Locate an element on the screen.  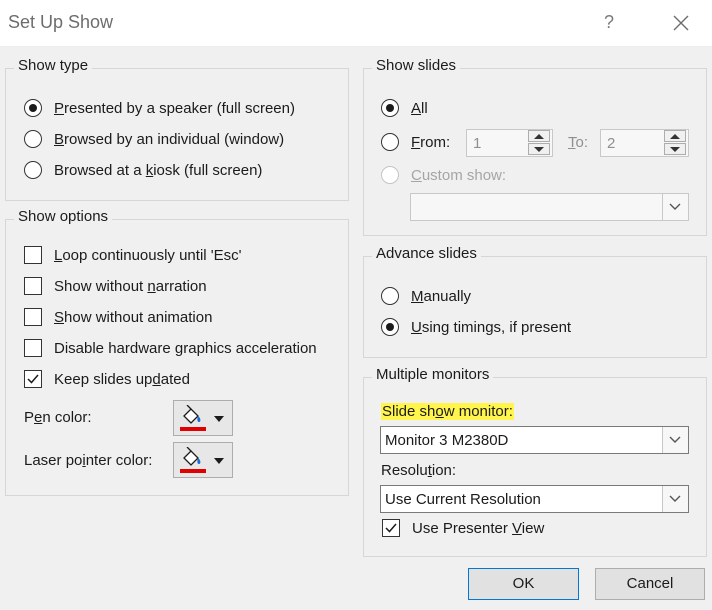
multiple-monitors-legend: Multiple monitors is located at coordinates (433, 374).